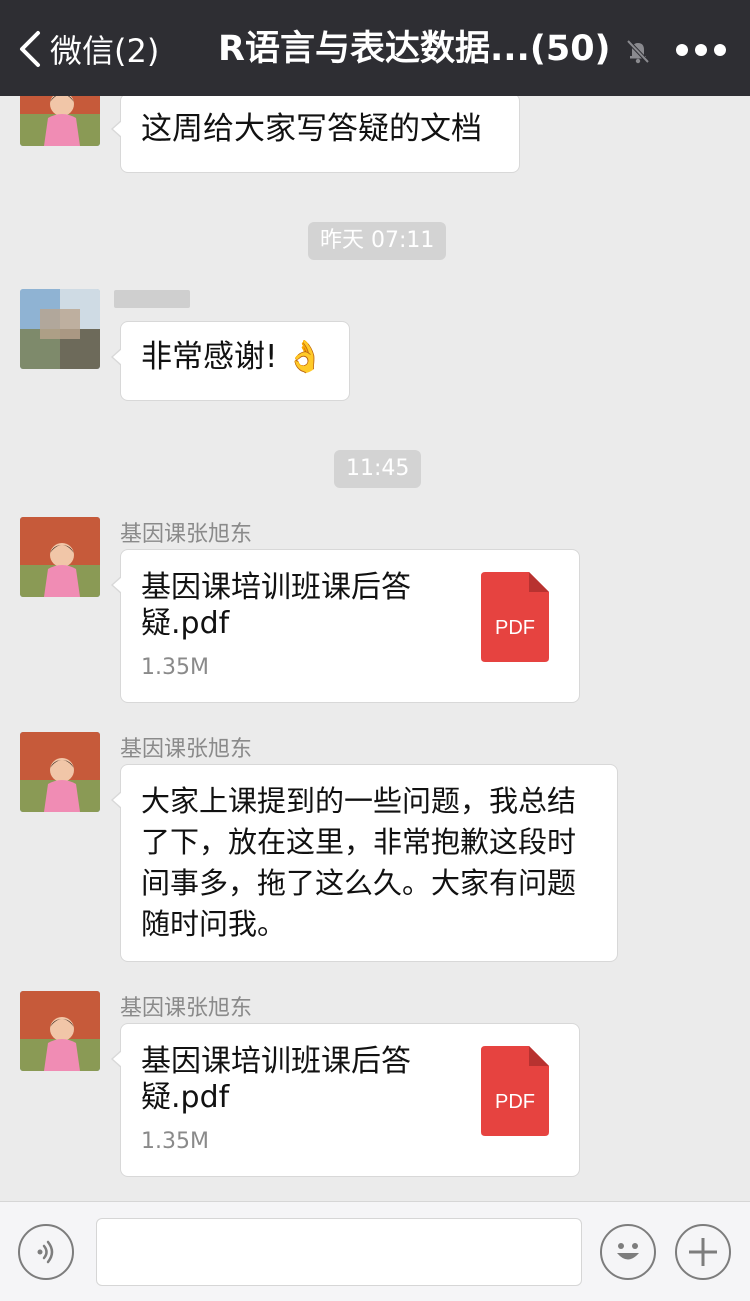 The image size is (750, 1301). I want to click on back-label: 微信(2), so click(105, 51).